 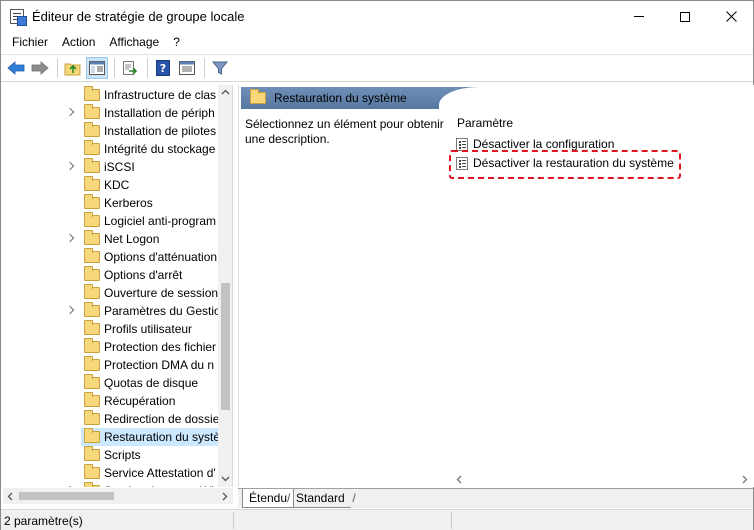 What do you see at coordinates (160, 347) in the screenshot?
I see `tree-item-label: Protection des fichier` at bounding box center [160, 347].